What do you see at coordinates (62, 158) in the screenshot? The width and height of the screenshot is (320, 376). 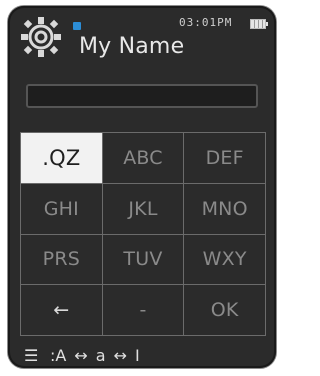 I see `key-qz: .QZ` at bounding box center [62, 158].